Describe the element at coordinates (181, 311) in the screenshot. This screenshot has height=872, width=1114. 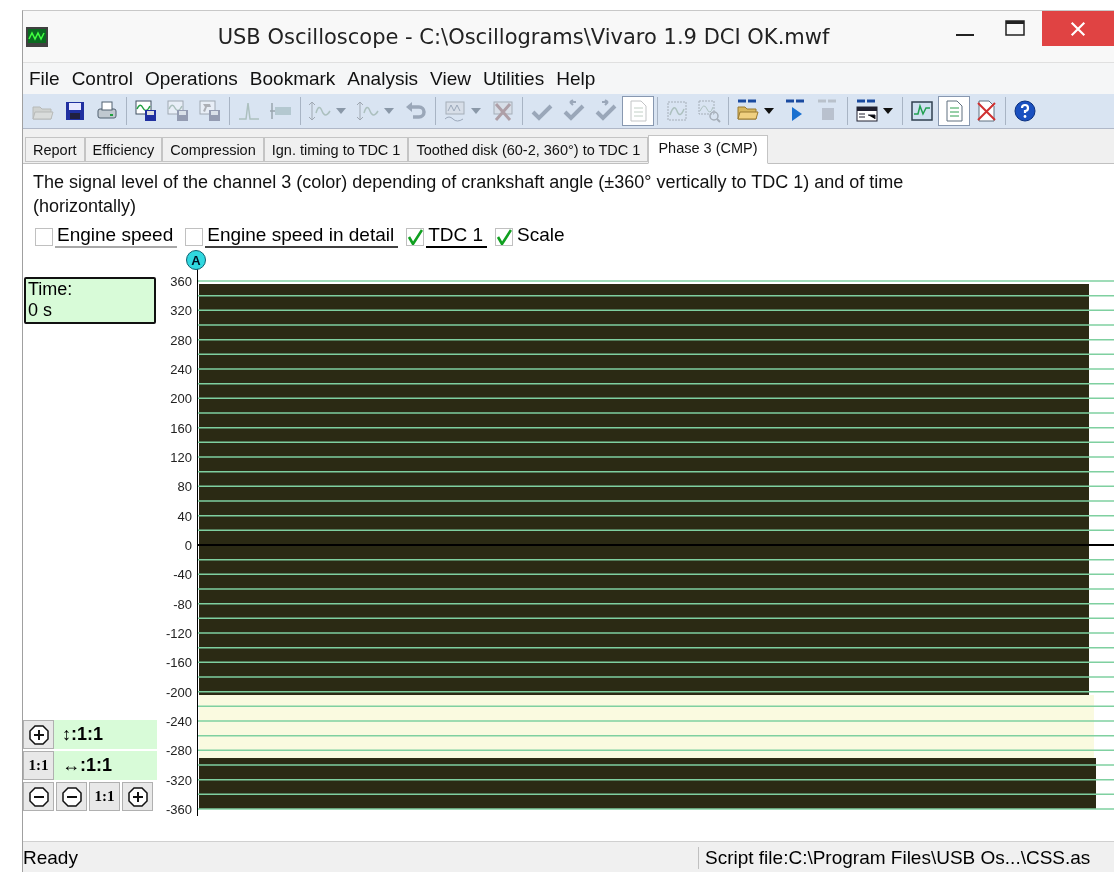
I see `axis-tick-label: 320` at that location.